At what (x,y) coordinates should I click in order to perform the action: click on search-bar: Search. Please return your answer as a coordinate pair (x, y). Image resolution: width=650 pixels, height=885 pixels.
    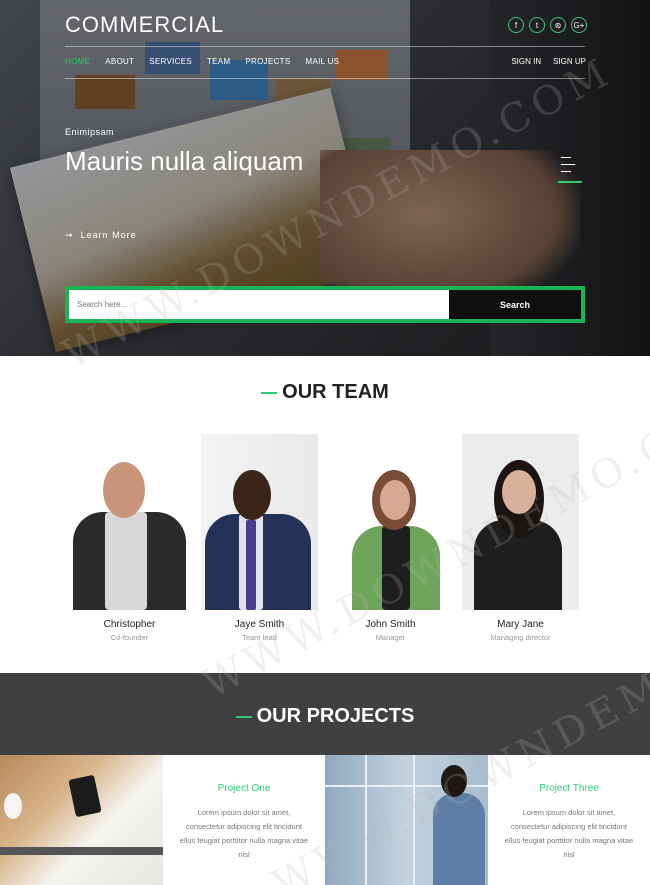
    Looking at the image, I should click on (325, 304).